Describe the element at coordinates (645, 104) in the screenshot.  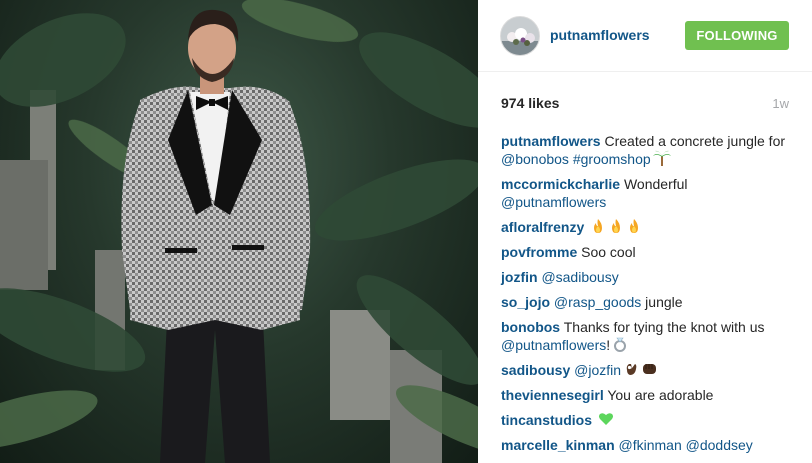
I see `likes-row: 974 likes 1w` at that location.